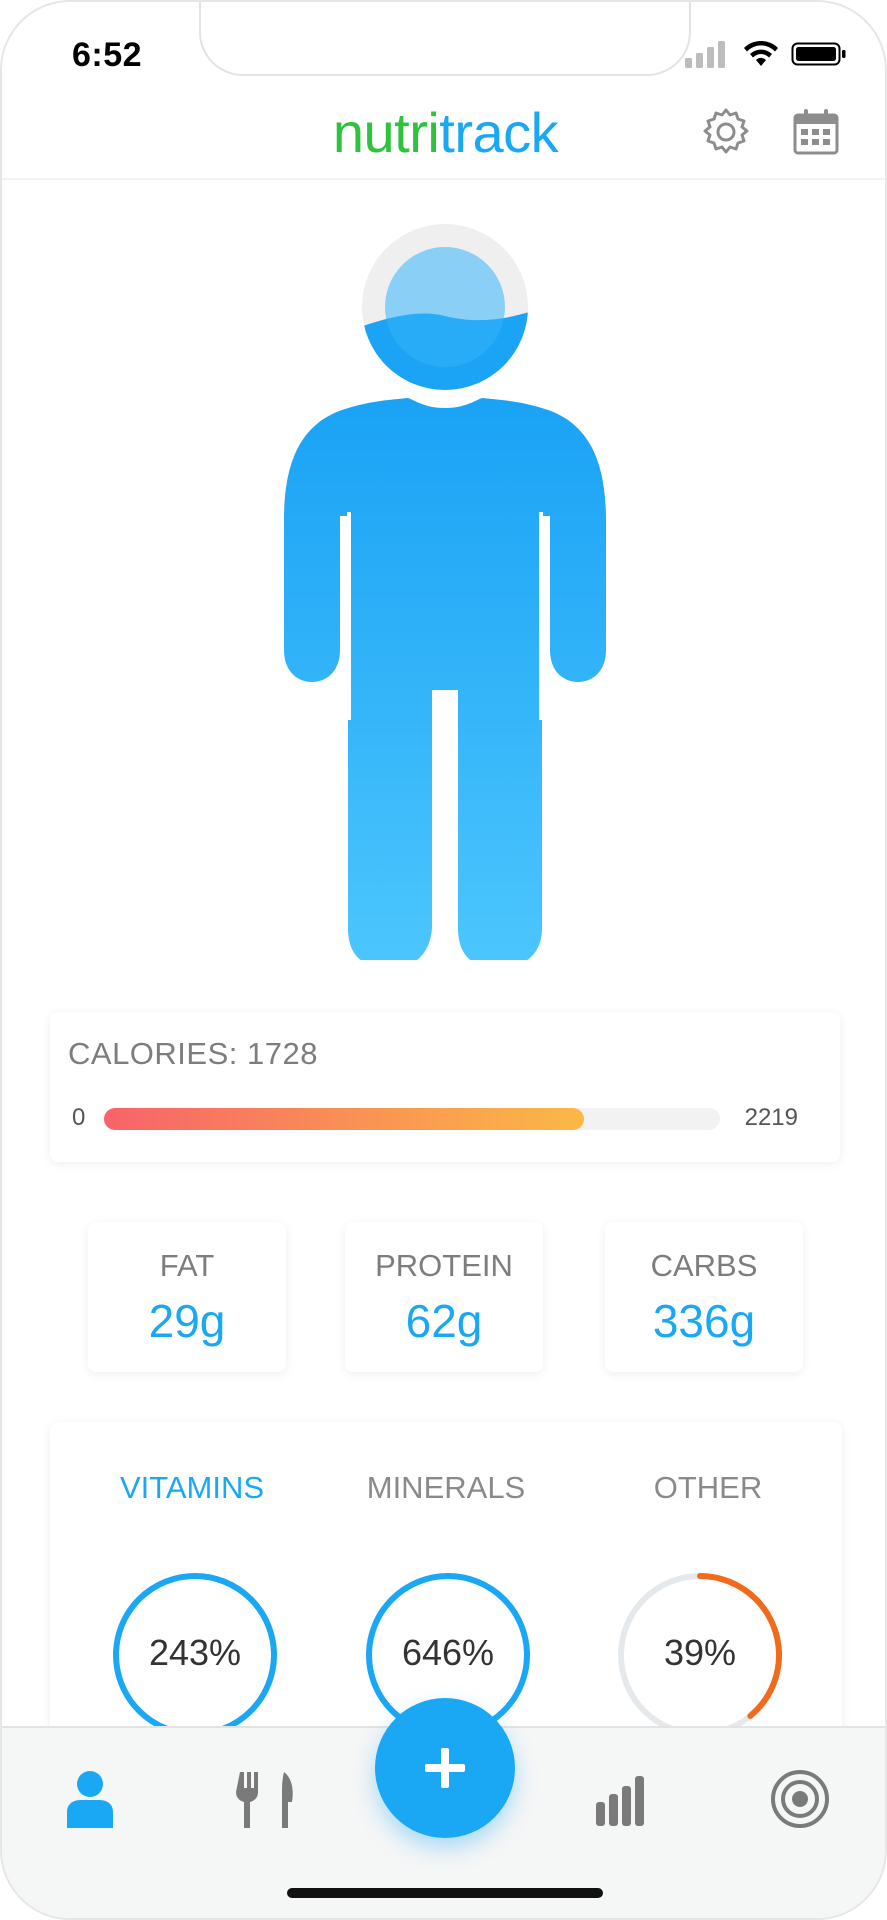 The height and width of the screenshot is (1920, 887). What do you see at coordinates (700, 1652) in the screenshot?
I see `gauge-value: 39%` at bounding box center [700, 1652].